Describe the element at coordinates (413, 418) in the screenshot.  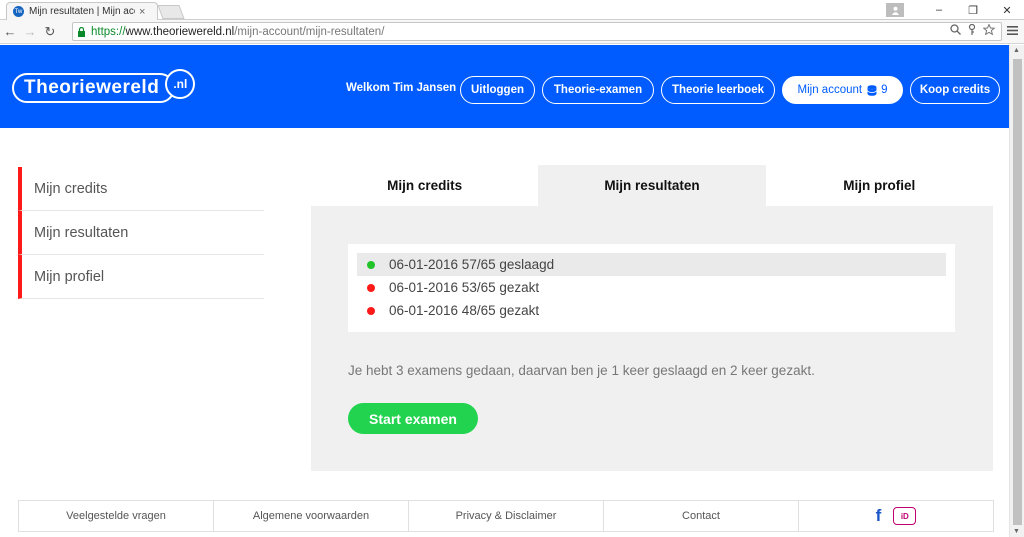
I see `start-exam-button: Start examen` at that location.